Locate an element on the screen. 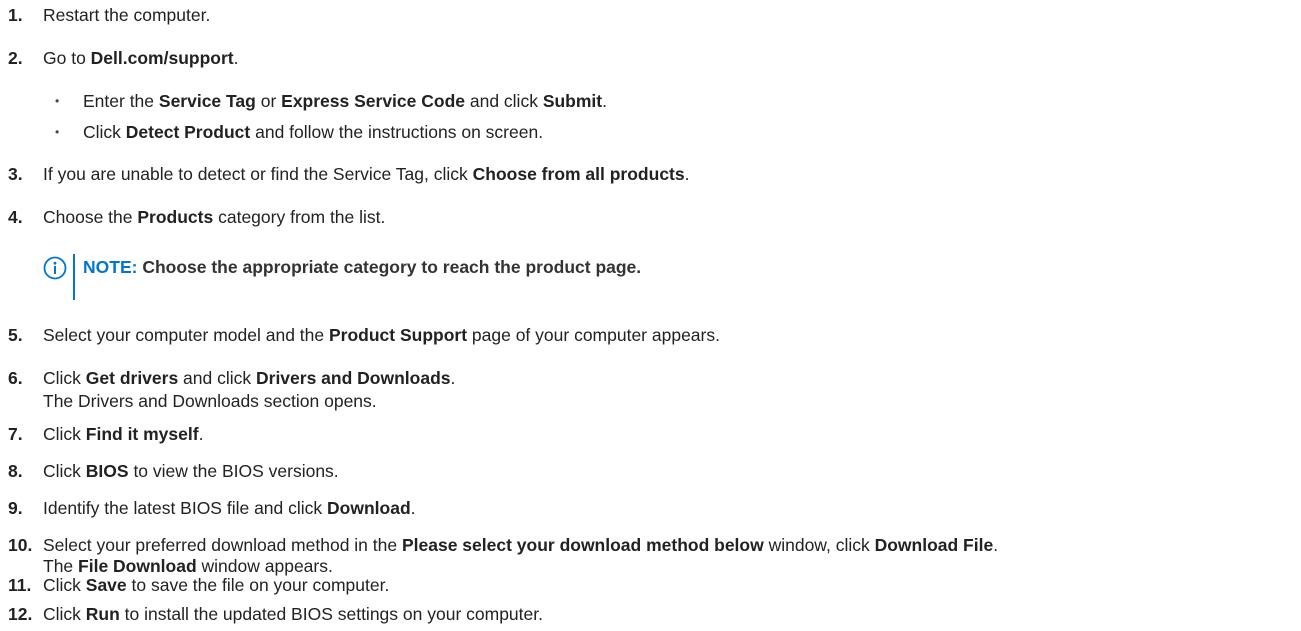  info-icon is located at coordinates (55, 268).